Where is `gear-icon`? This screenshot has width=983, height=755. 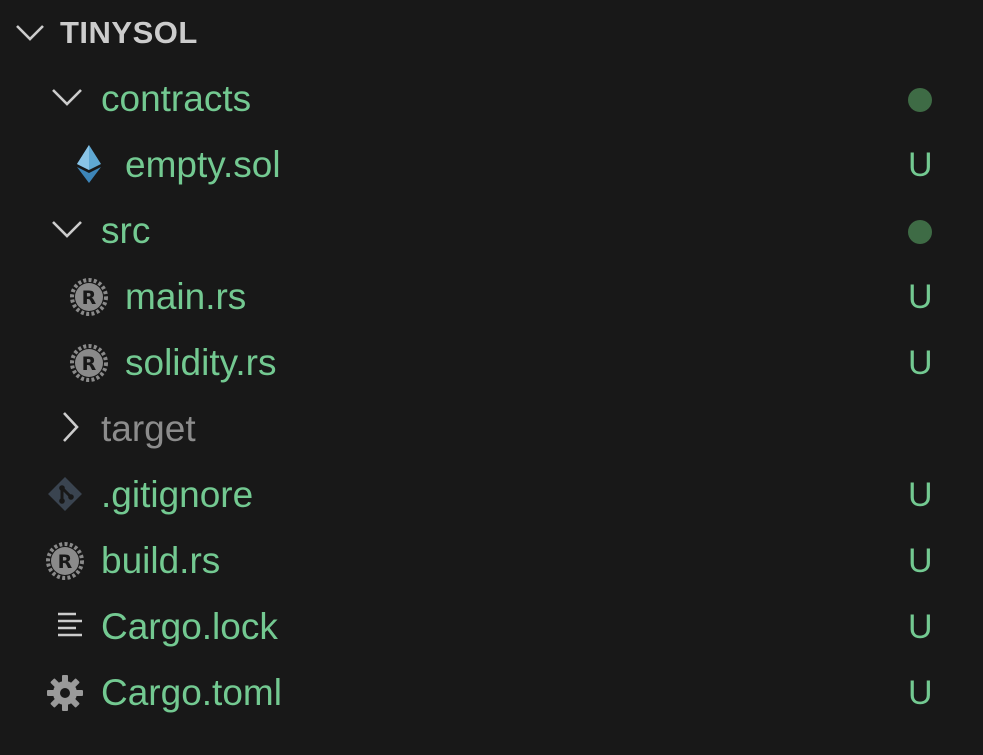
gear-icon is located at coordinates (65, 693).